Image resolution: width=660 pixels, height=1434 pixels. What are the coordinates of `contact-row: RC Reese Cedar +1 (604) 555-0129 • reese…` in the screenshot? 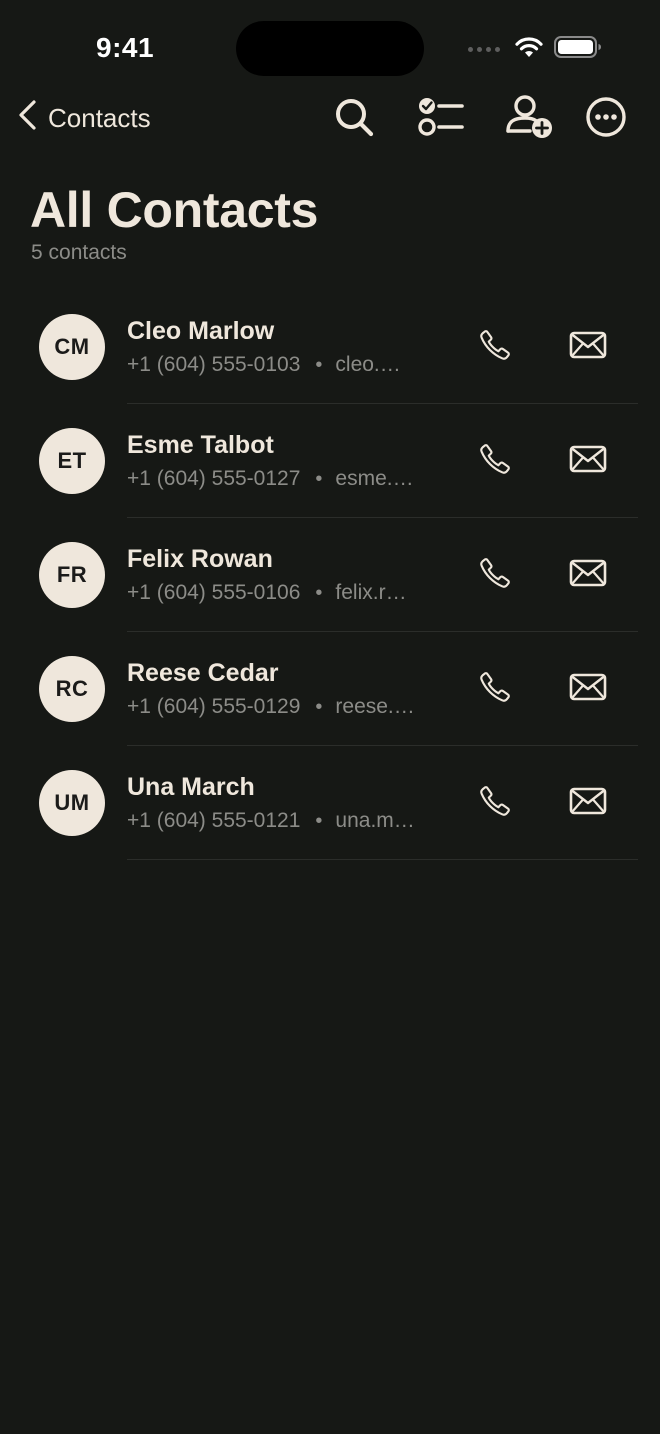 It's located at (330, 689).